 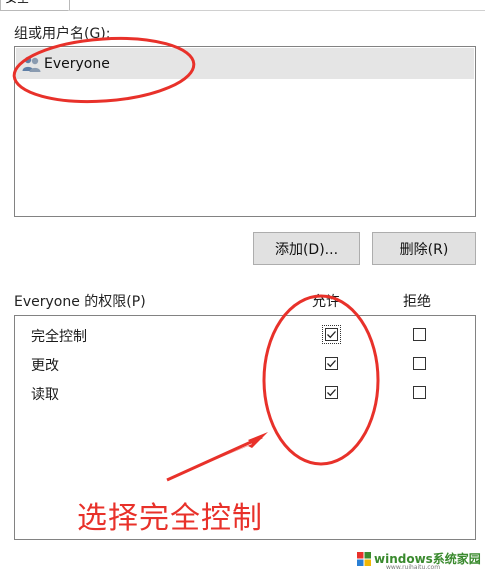 What do you see at coordinates (62, 34) in the screenshot?
I see `users-label: 组或用户名(G):` at bounding box center [62, 34].